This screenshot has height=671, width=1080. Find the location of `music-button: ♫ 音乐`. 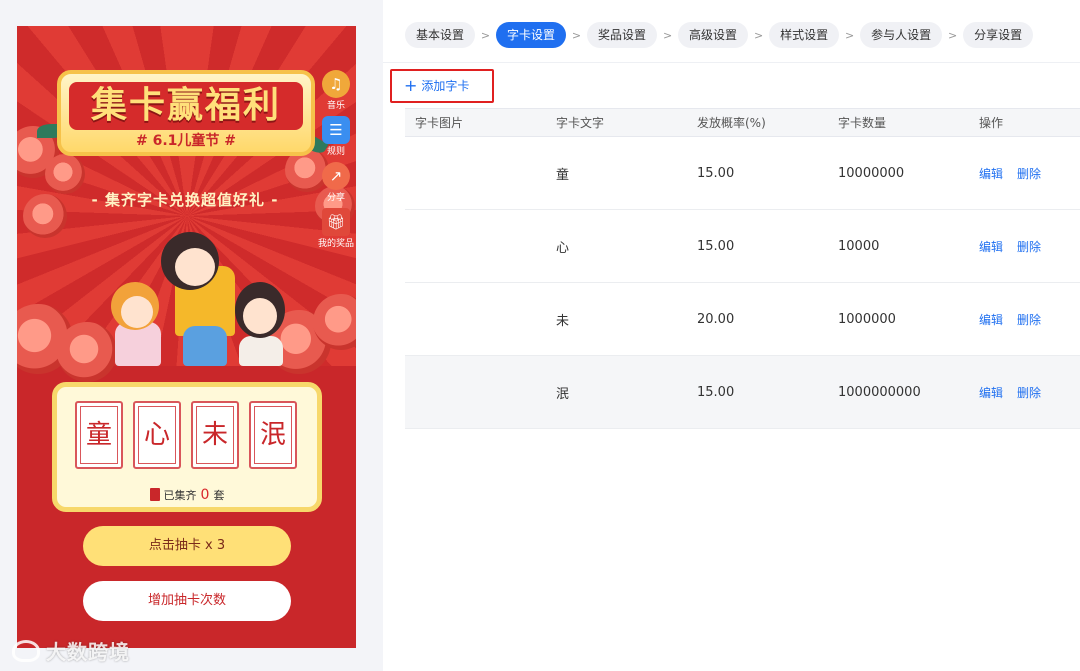

music-button: ♫ 音乐 is located at coordinates (336, 93).